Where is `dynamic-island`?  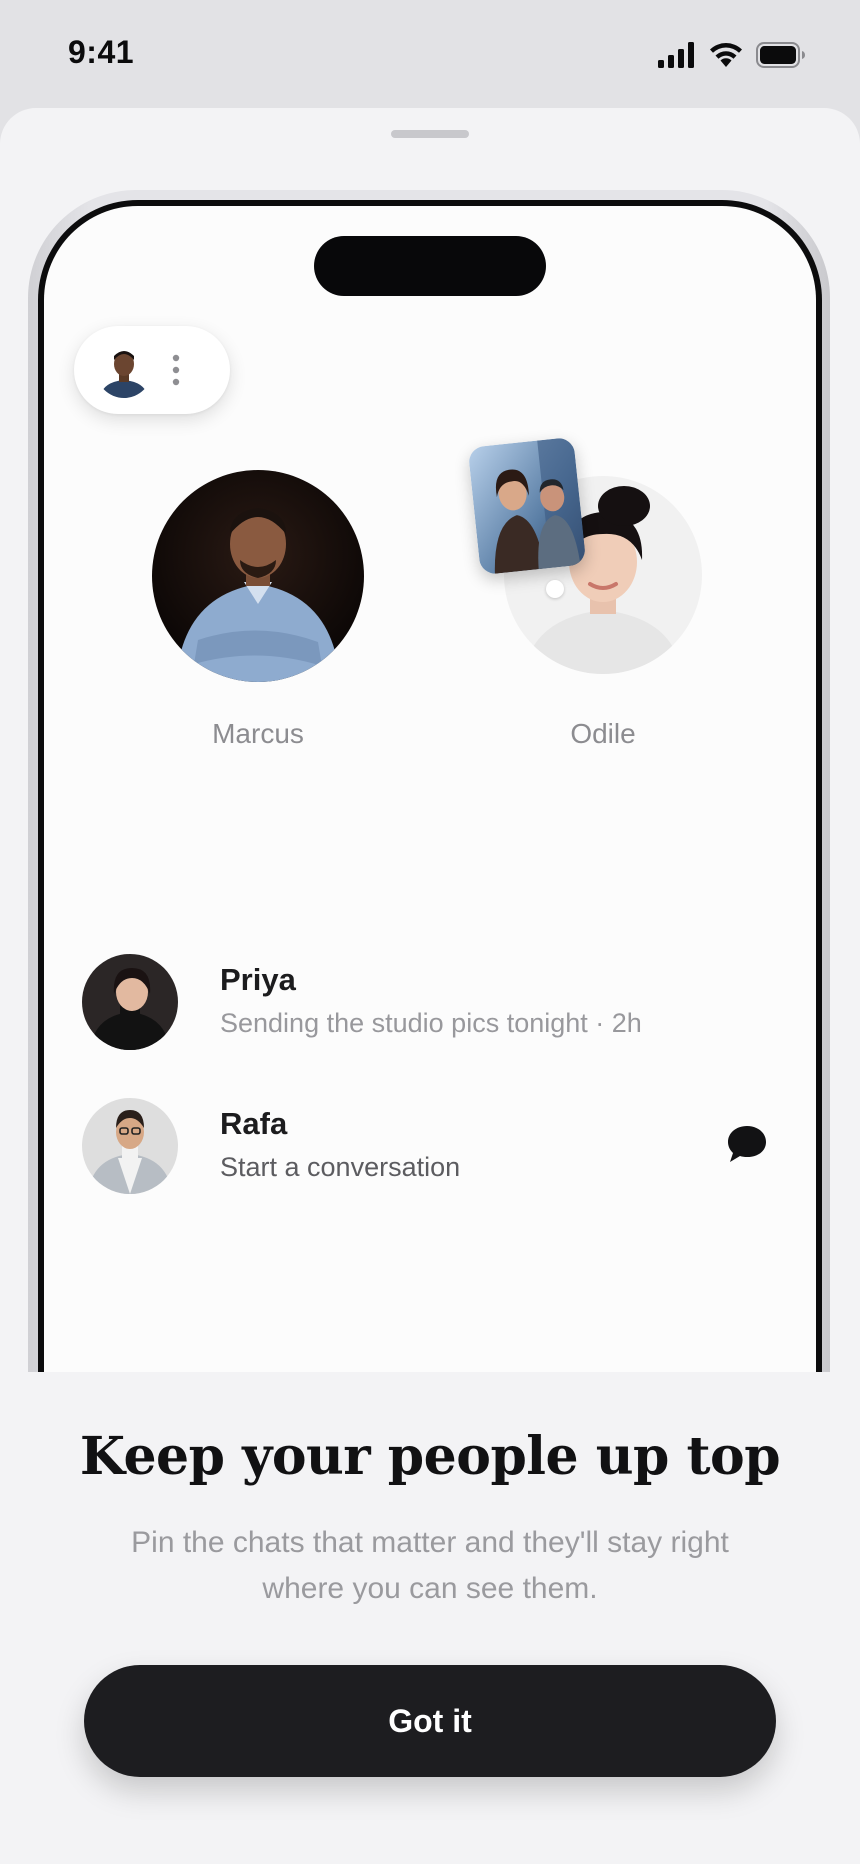
dynamic-island is located at coordinates (430, 266).